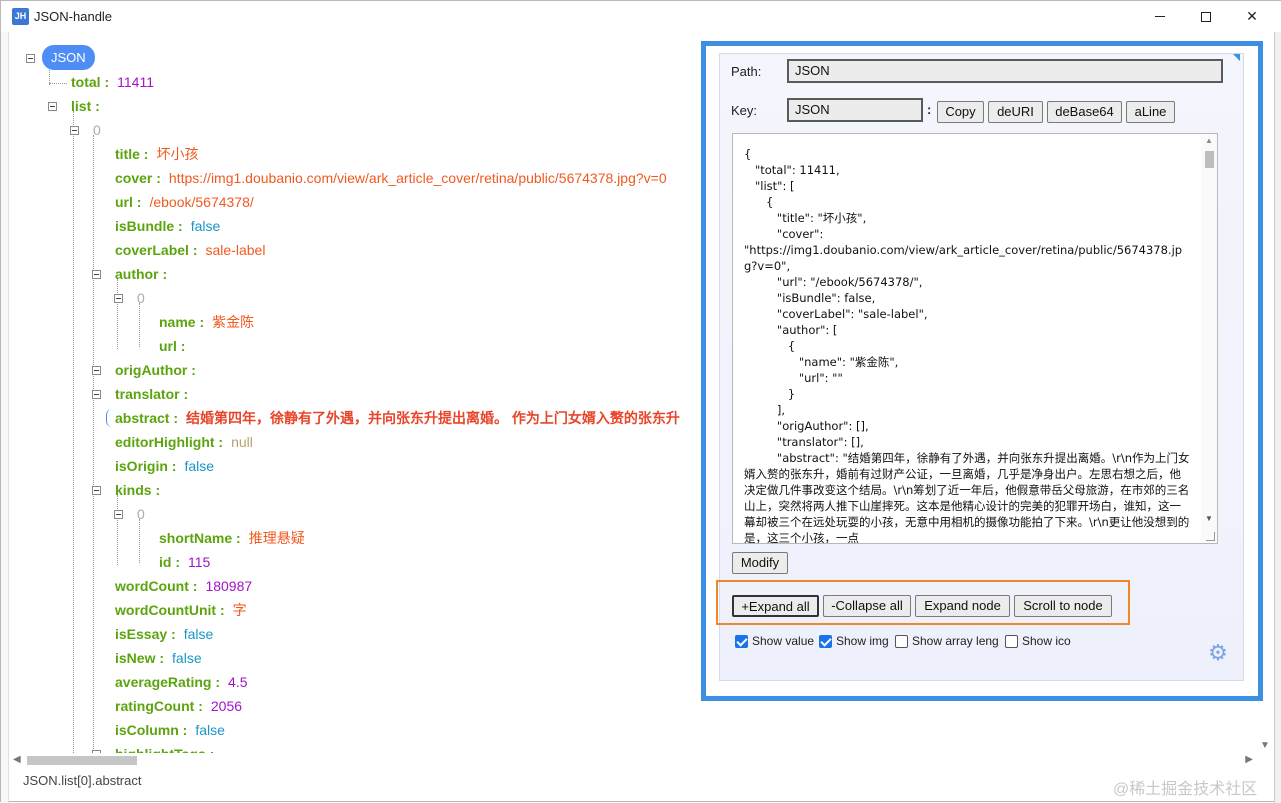 The image size is (1281, 803). What do you see at coordinates (206, 322) in the screenshot?
I see `tree-row-name: name : 紫金陈` at bounding box center [206, 322].